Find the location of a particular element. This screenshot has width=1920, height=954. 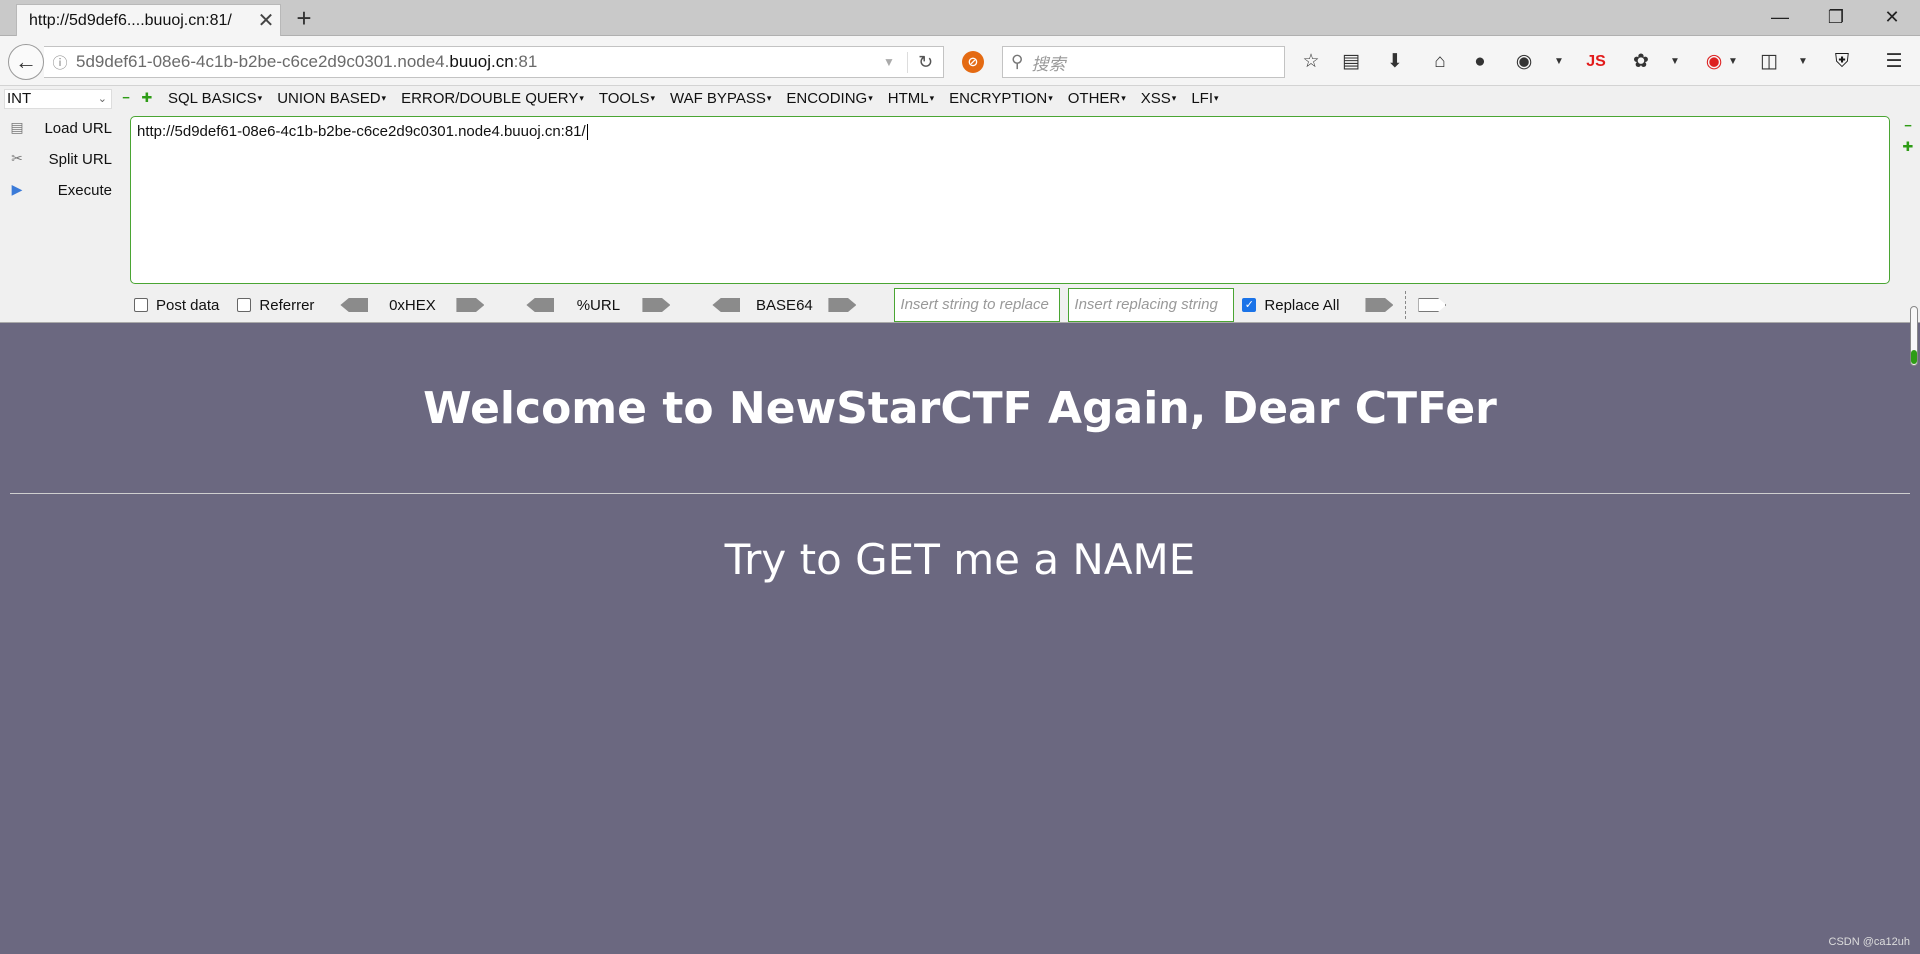

back-button: ← is located at coordinates (26, 62).